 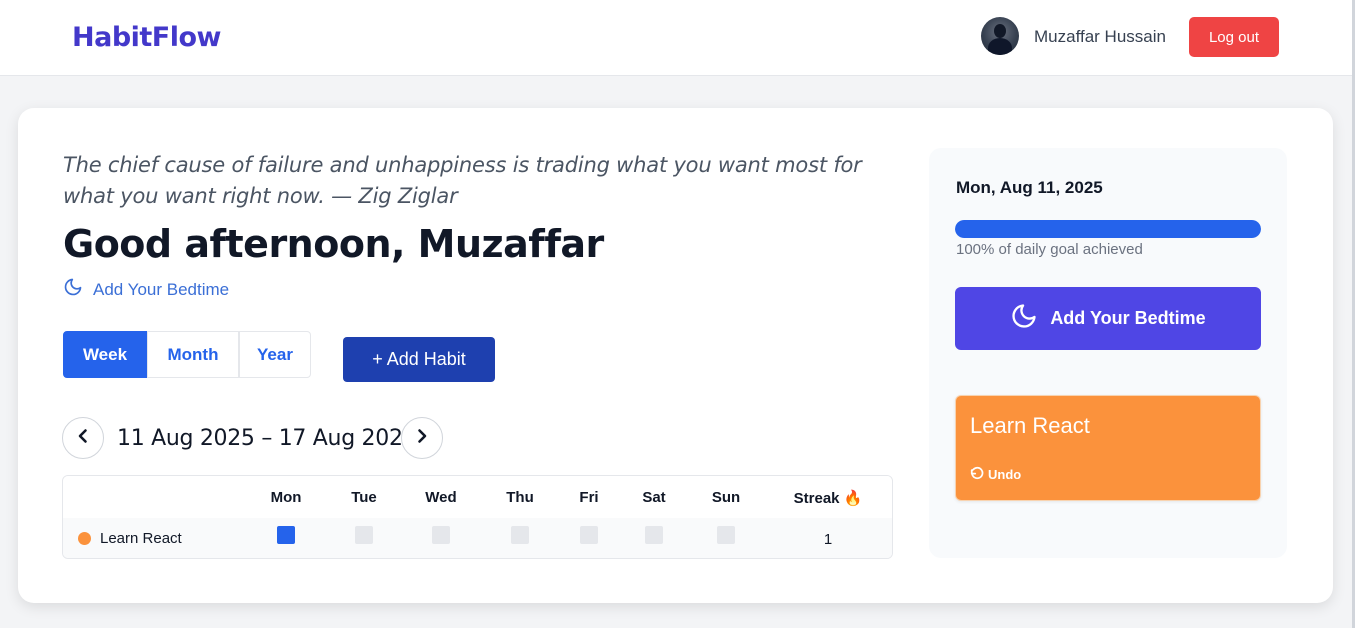 I want to click on add-bedtime-button: Add Your Bedtime, so click(x=1108, y=318).